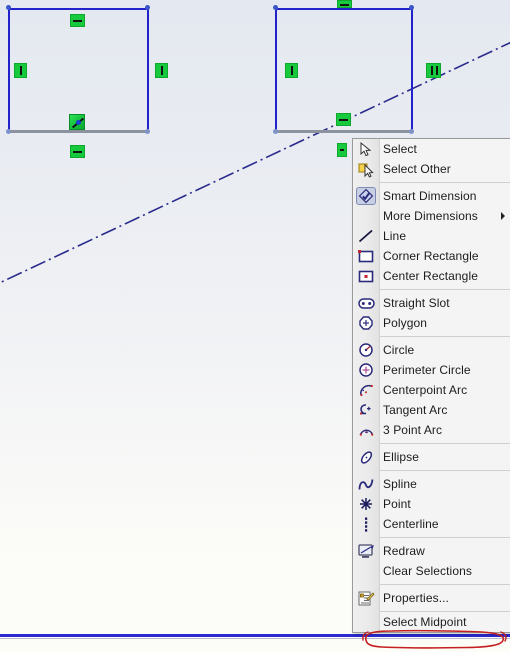  Describe the element at coordinates (411, 7) in the screenshot. I see `rect-right-node-tr` at that location.